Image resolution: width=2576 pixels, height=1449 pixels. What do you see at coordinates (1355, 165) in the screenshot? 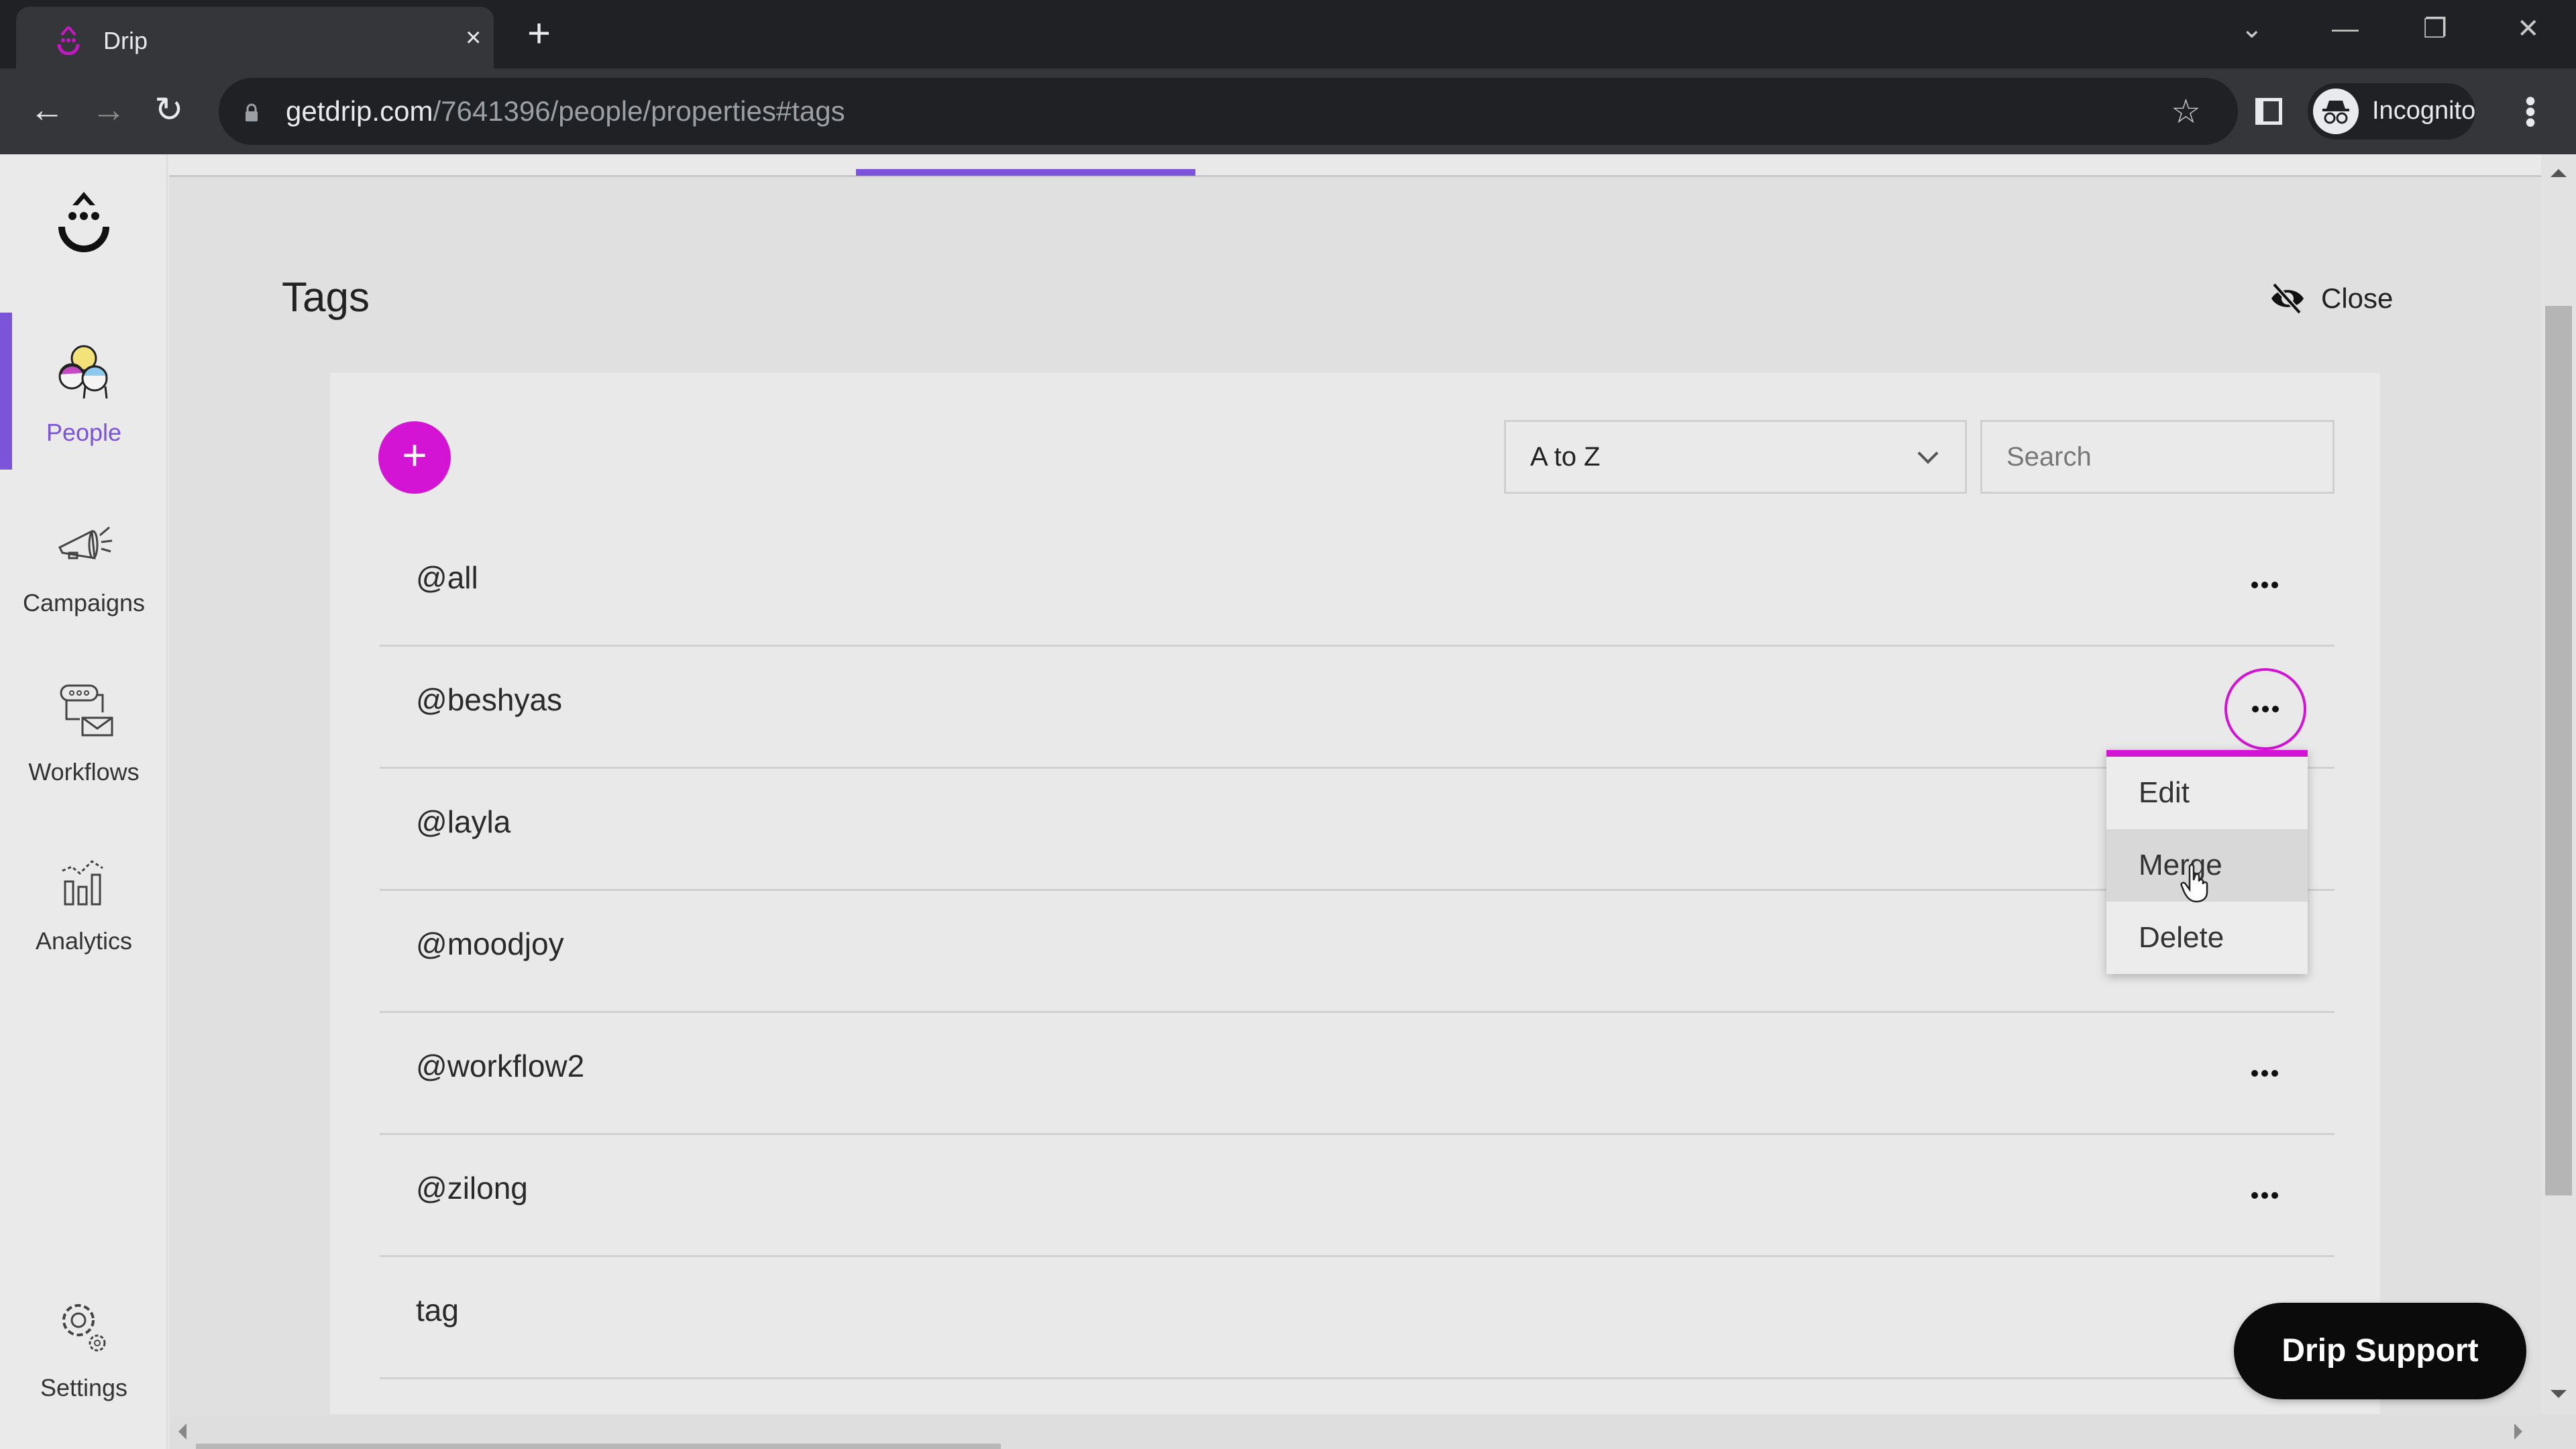
I see `property-tabs` at bounding box center [1355, 165].